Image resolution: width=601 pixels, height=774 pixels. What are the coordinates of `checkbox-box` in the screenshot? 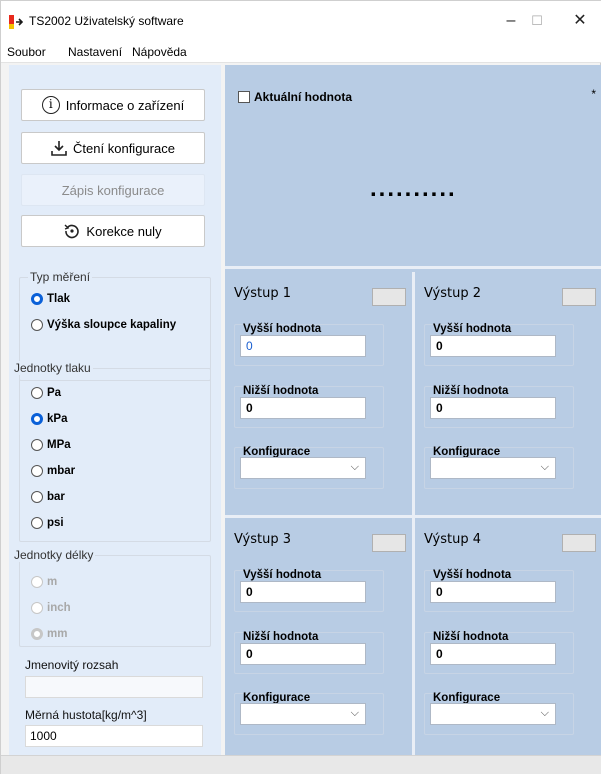 It's located at (244, 97).